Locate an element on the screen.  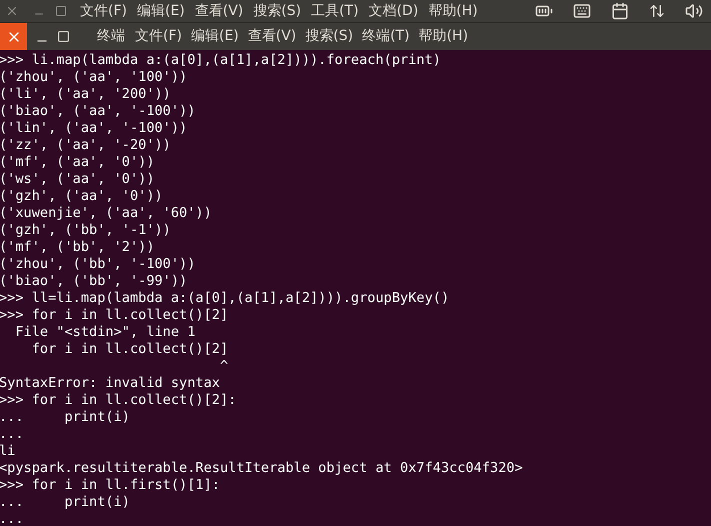
maximize-icon is located at coordinates (61, 11).